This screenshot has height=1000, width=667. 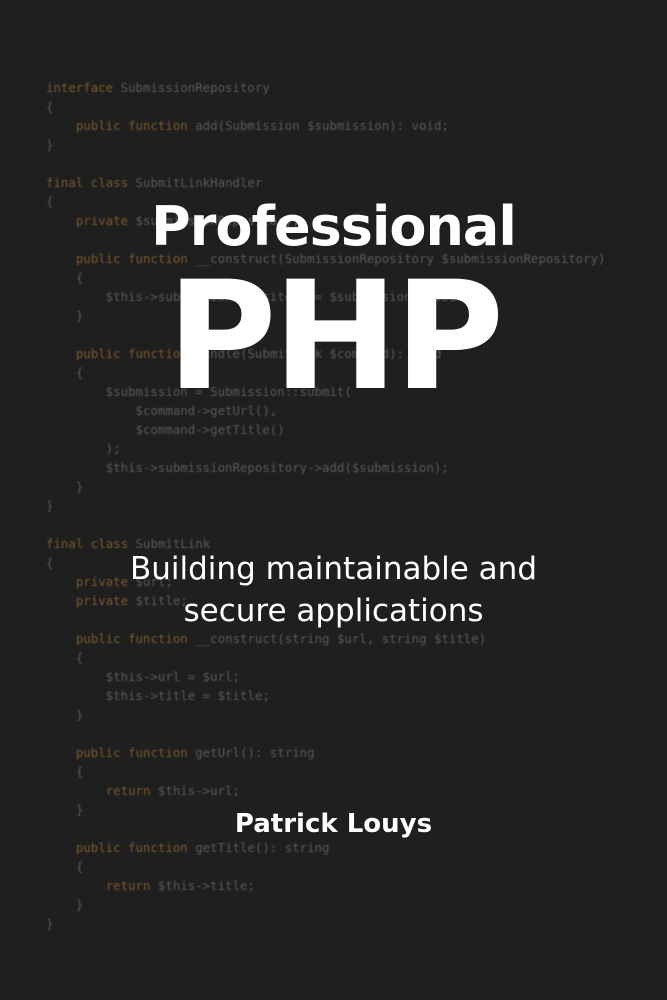 I want to click on subtitle-line-2: secure applications, so click(x=333, y=611).